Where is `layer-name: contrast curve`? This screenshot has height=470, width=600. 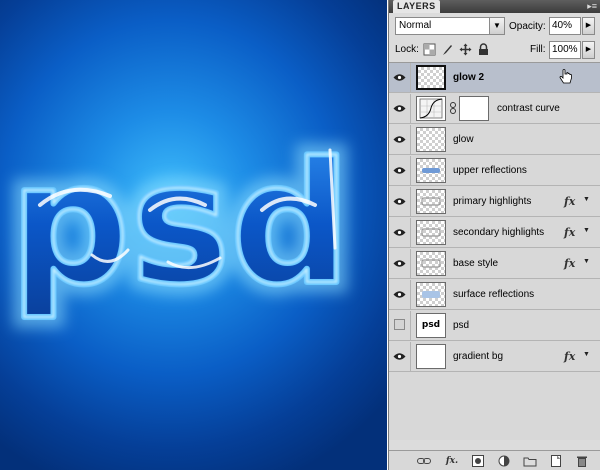 layer-name: contrast curve is located at coordinates (528, 108).